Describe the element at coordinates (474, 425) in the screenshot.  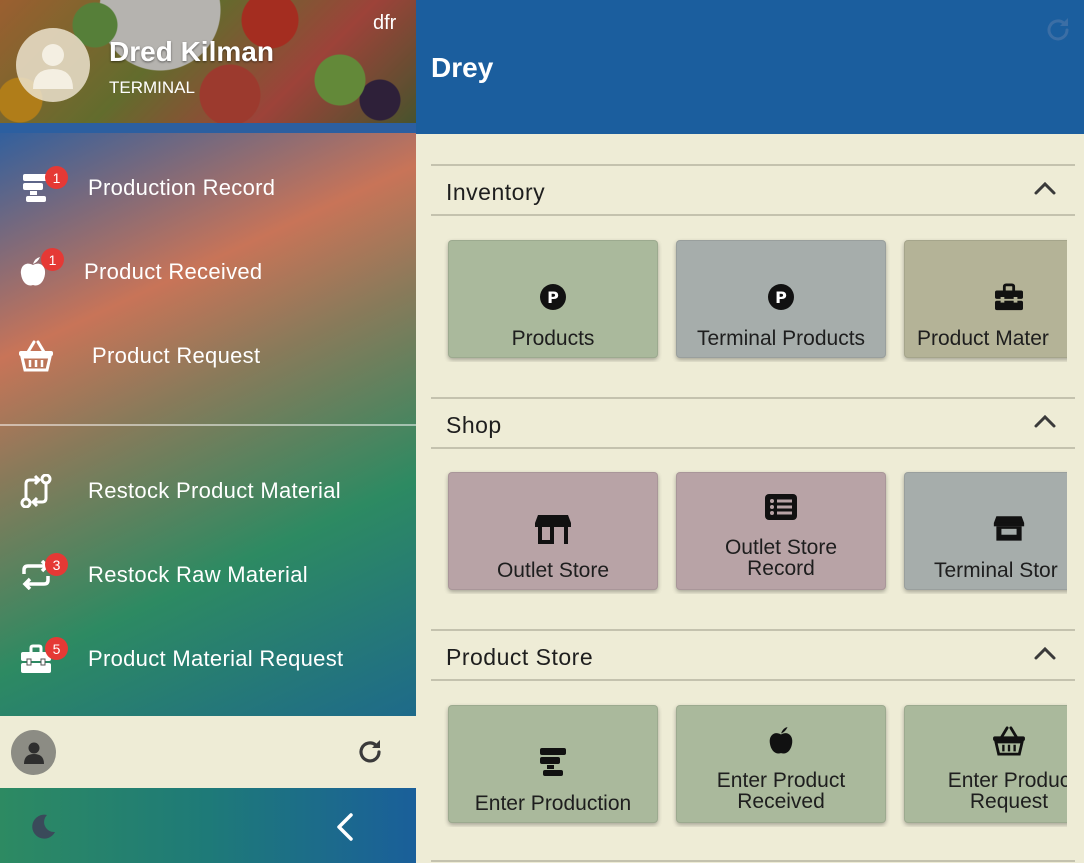
I see `section-title: Shop` at that location.